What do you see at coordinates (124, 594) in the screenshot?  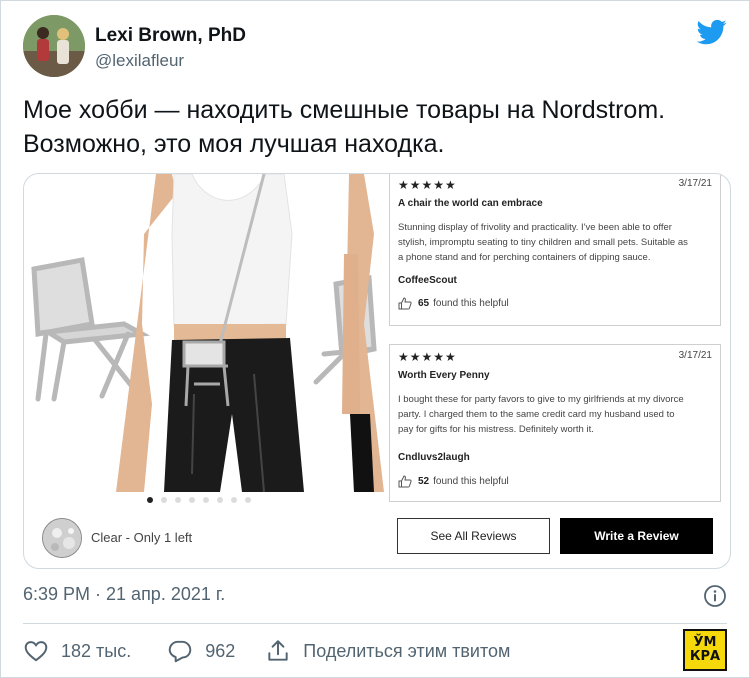 I see `tweet-timestamp: 6:39 PM · 21 апр. 2021 г.` at bounding box center [124, 594].